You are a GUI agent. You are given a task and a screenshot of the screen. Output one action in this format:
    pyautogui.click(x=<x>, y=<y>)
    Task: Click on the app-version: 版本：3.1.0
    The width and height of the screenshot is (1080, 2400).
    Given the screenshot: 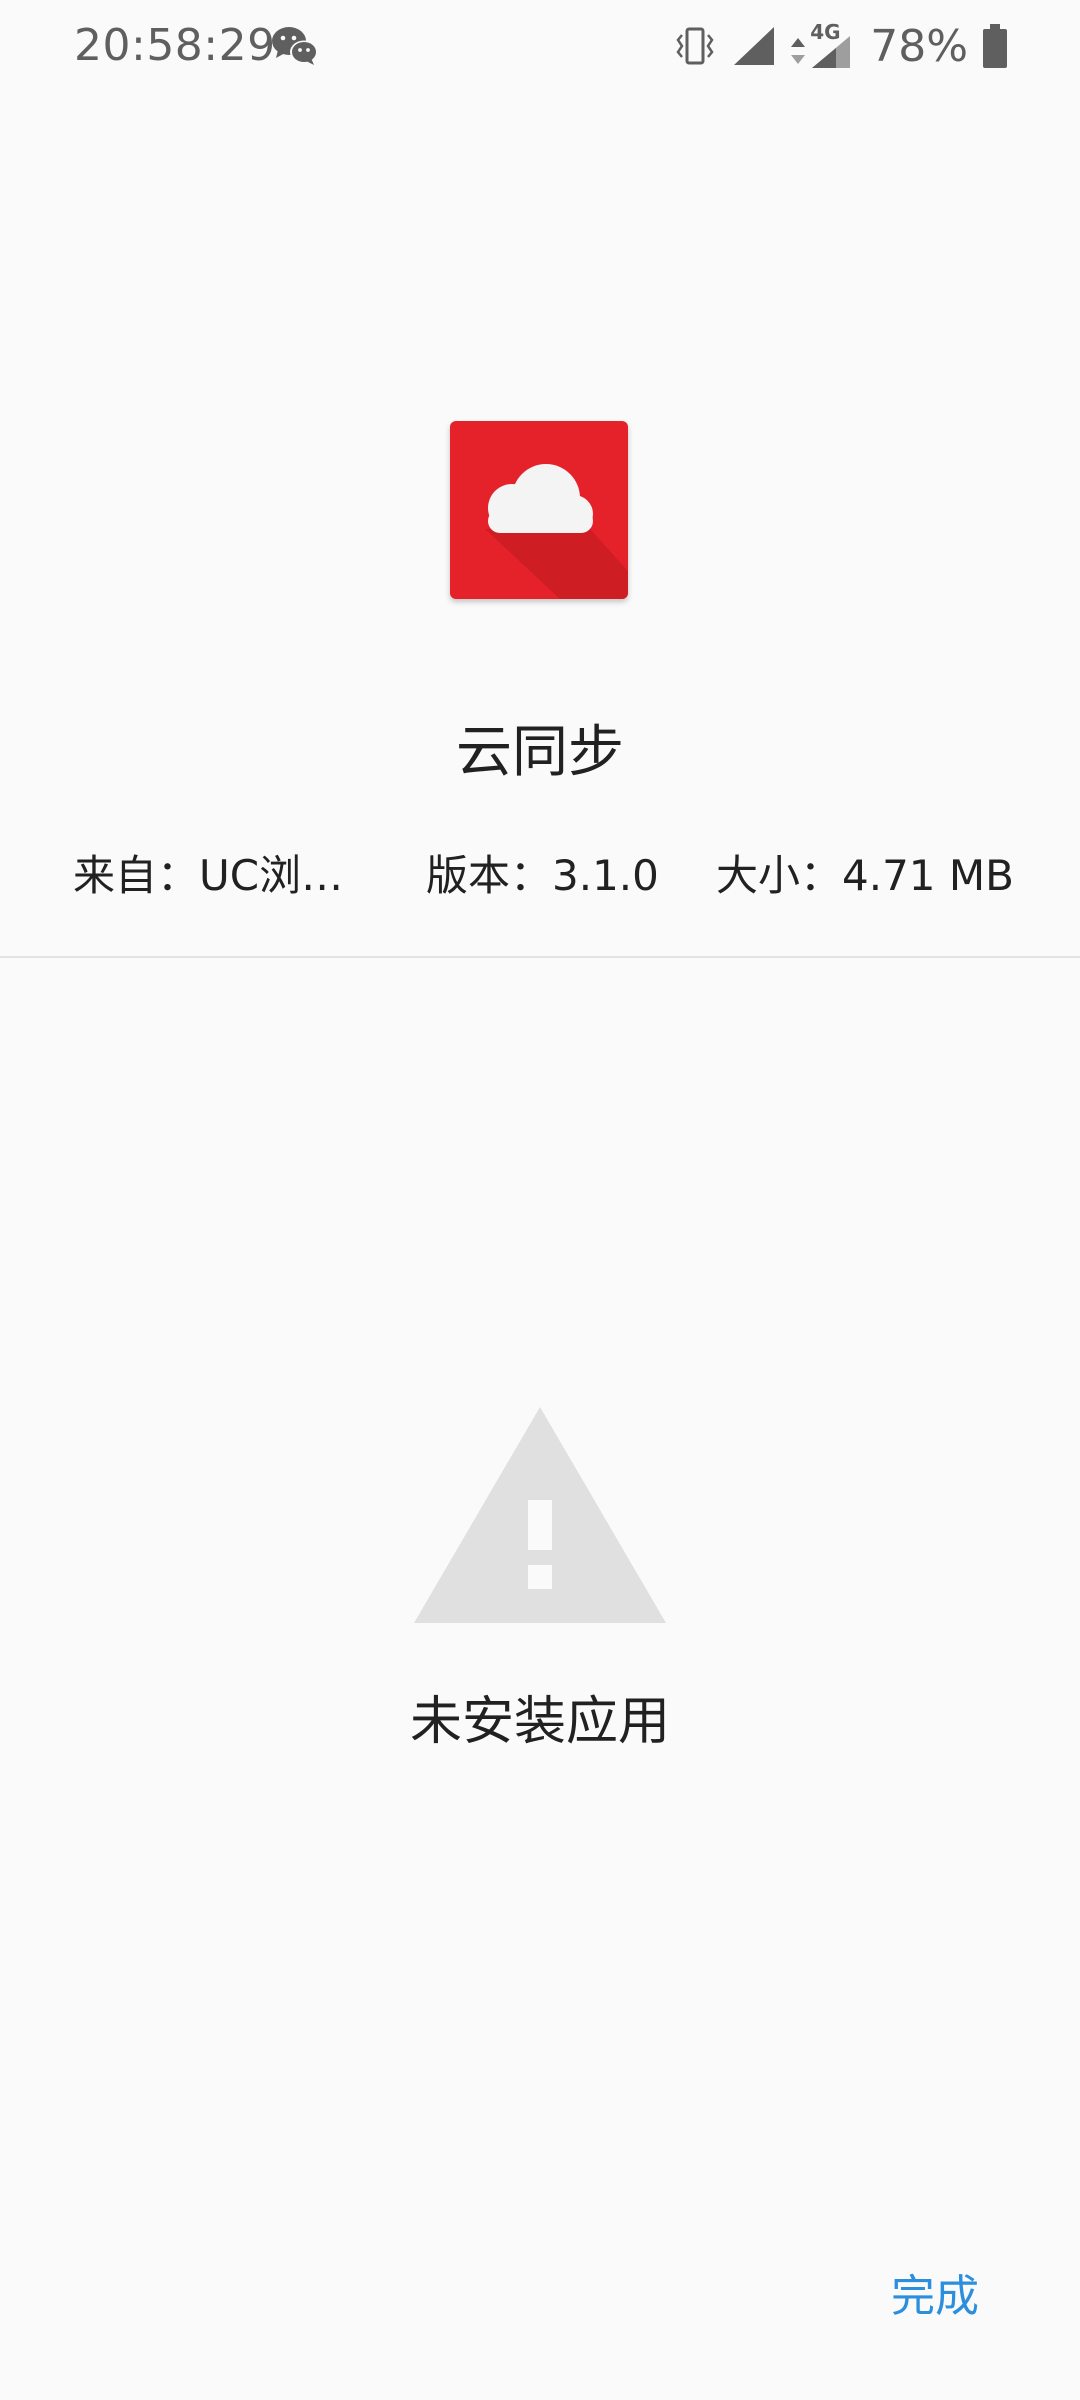 What is the action you would take?
    pyautogui.click(x=542, y=875)
    